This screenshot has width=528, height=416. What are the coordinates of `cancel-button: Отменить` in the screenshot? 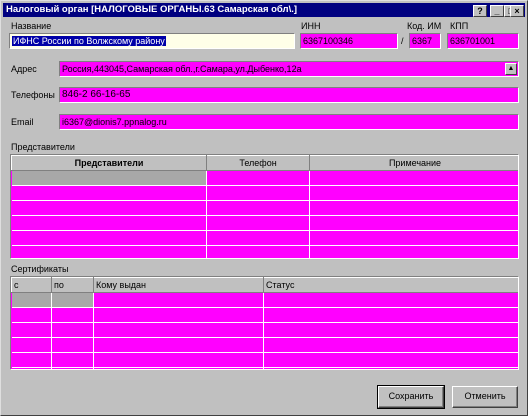 It's located at (485, 397).